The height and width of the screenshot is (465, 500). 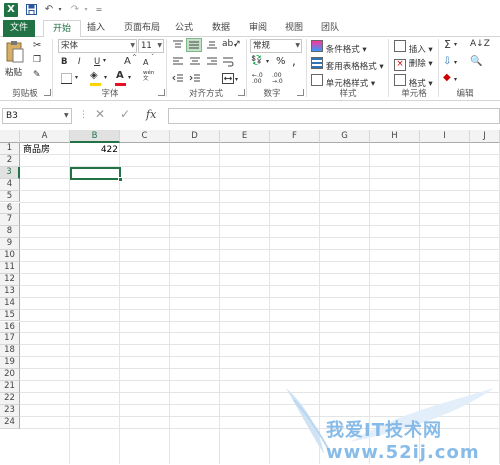 What do you see at coordinates (485, 136) in the screenshot?
I see `column-header-j: J` at bounding box center [485, 136].